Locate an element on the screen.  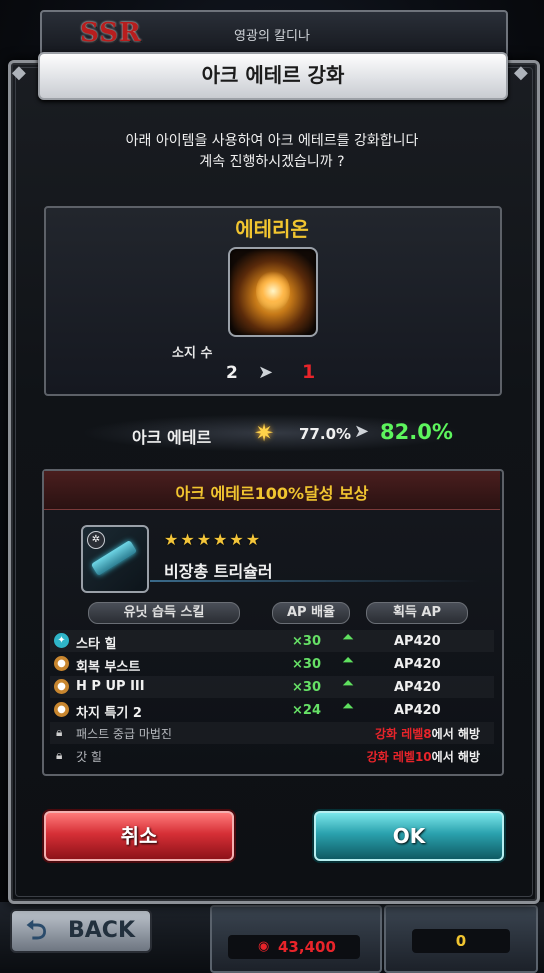
skill-name: H P UP III is located at coordinates (110, 686).